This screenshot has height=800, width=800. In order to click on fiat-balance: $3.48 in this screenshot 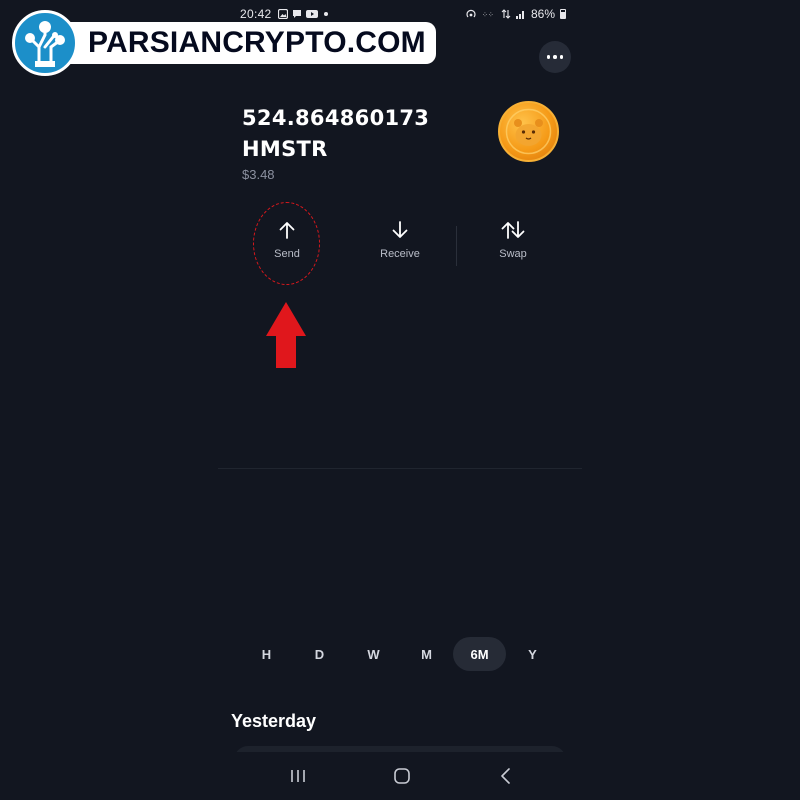, I will do `click(258, 174)`.